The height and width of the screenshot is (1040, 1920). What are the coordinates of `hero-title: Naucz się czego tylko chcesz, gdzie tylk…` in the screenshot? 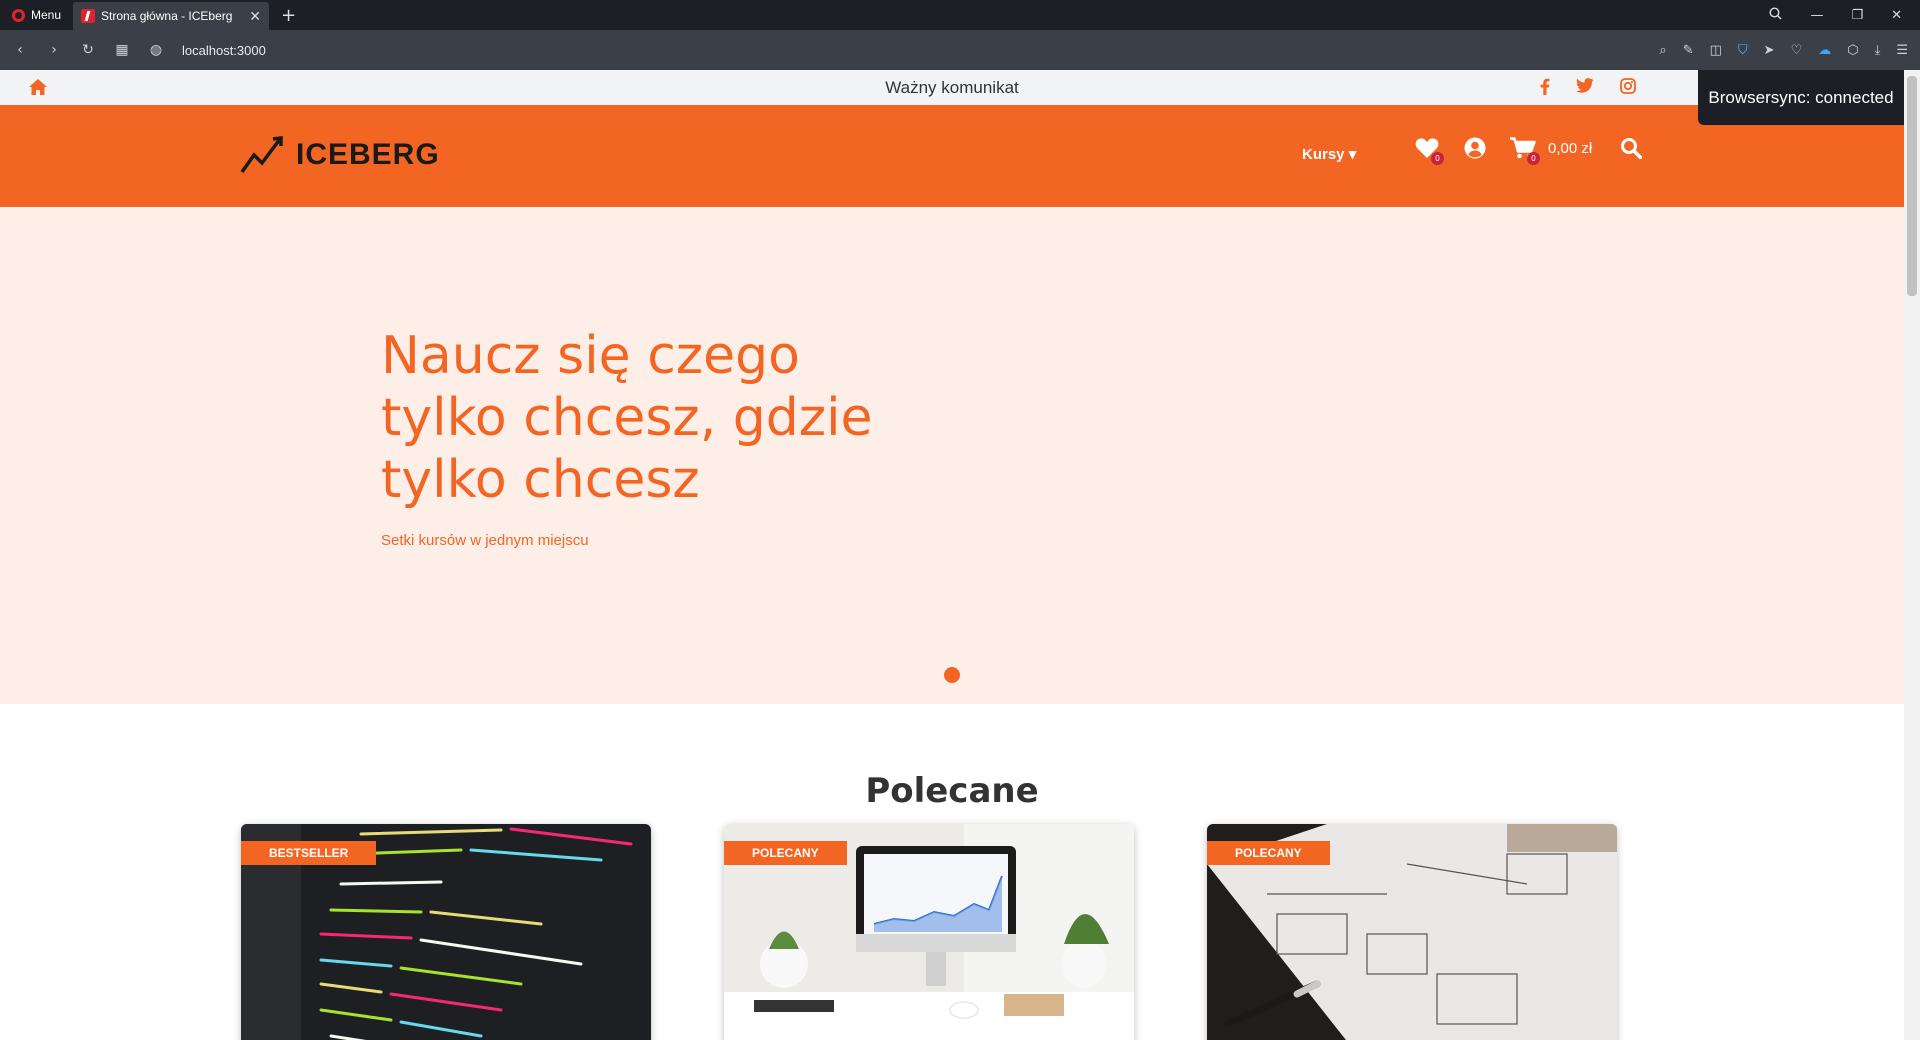 It's located at (627, 418).